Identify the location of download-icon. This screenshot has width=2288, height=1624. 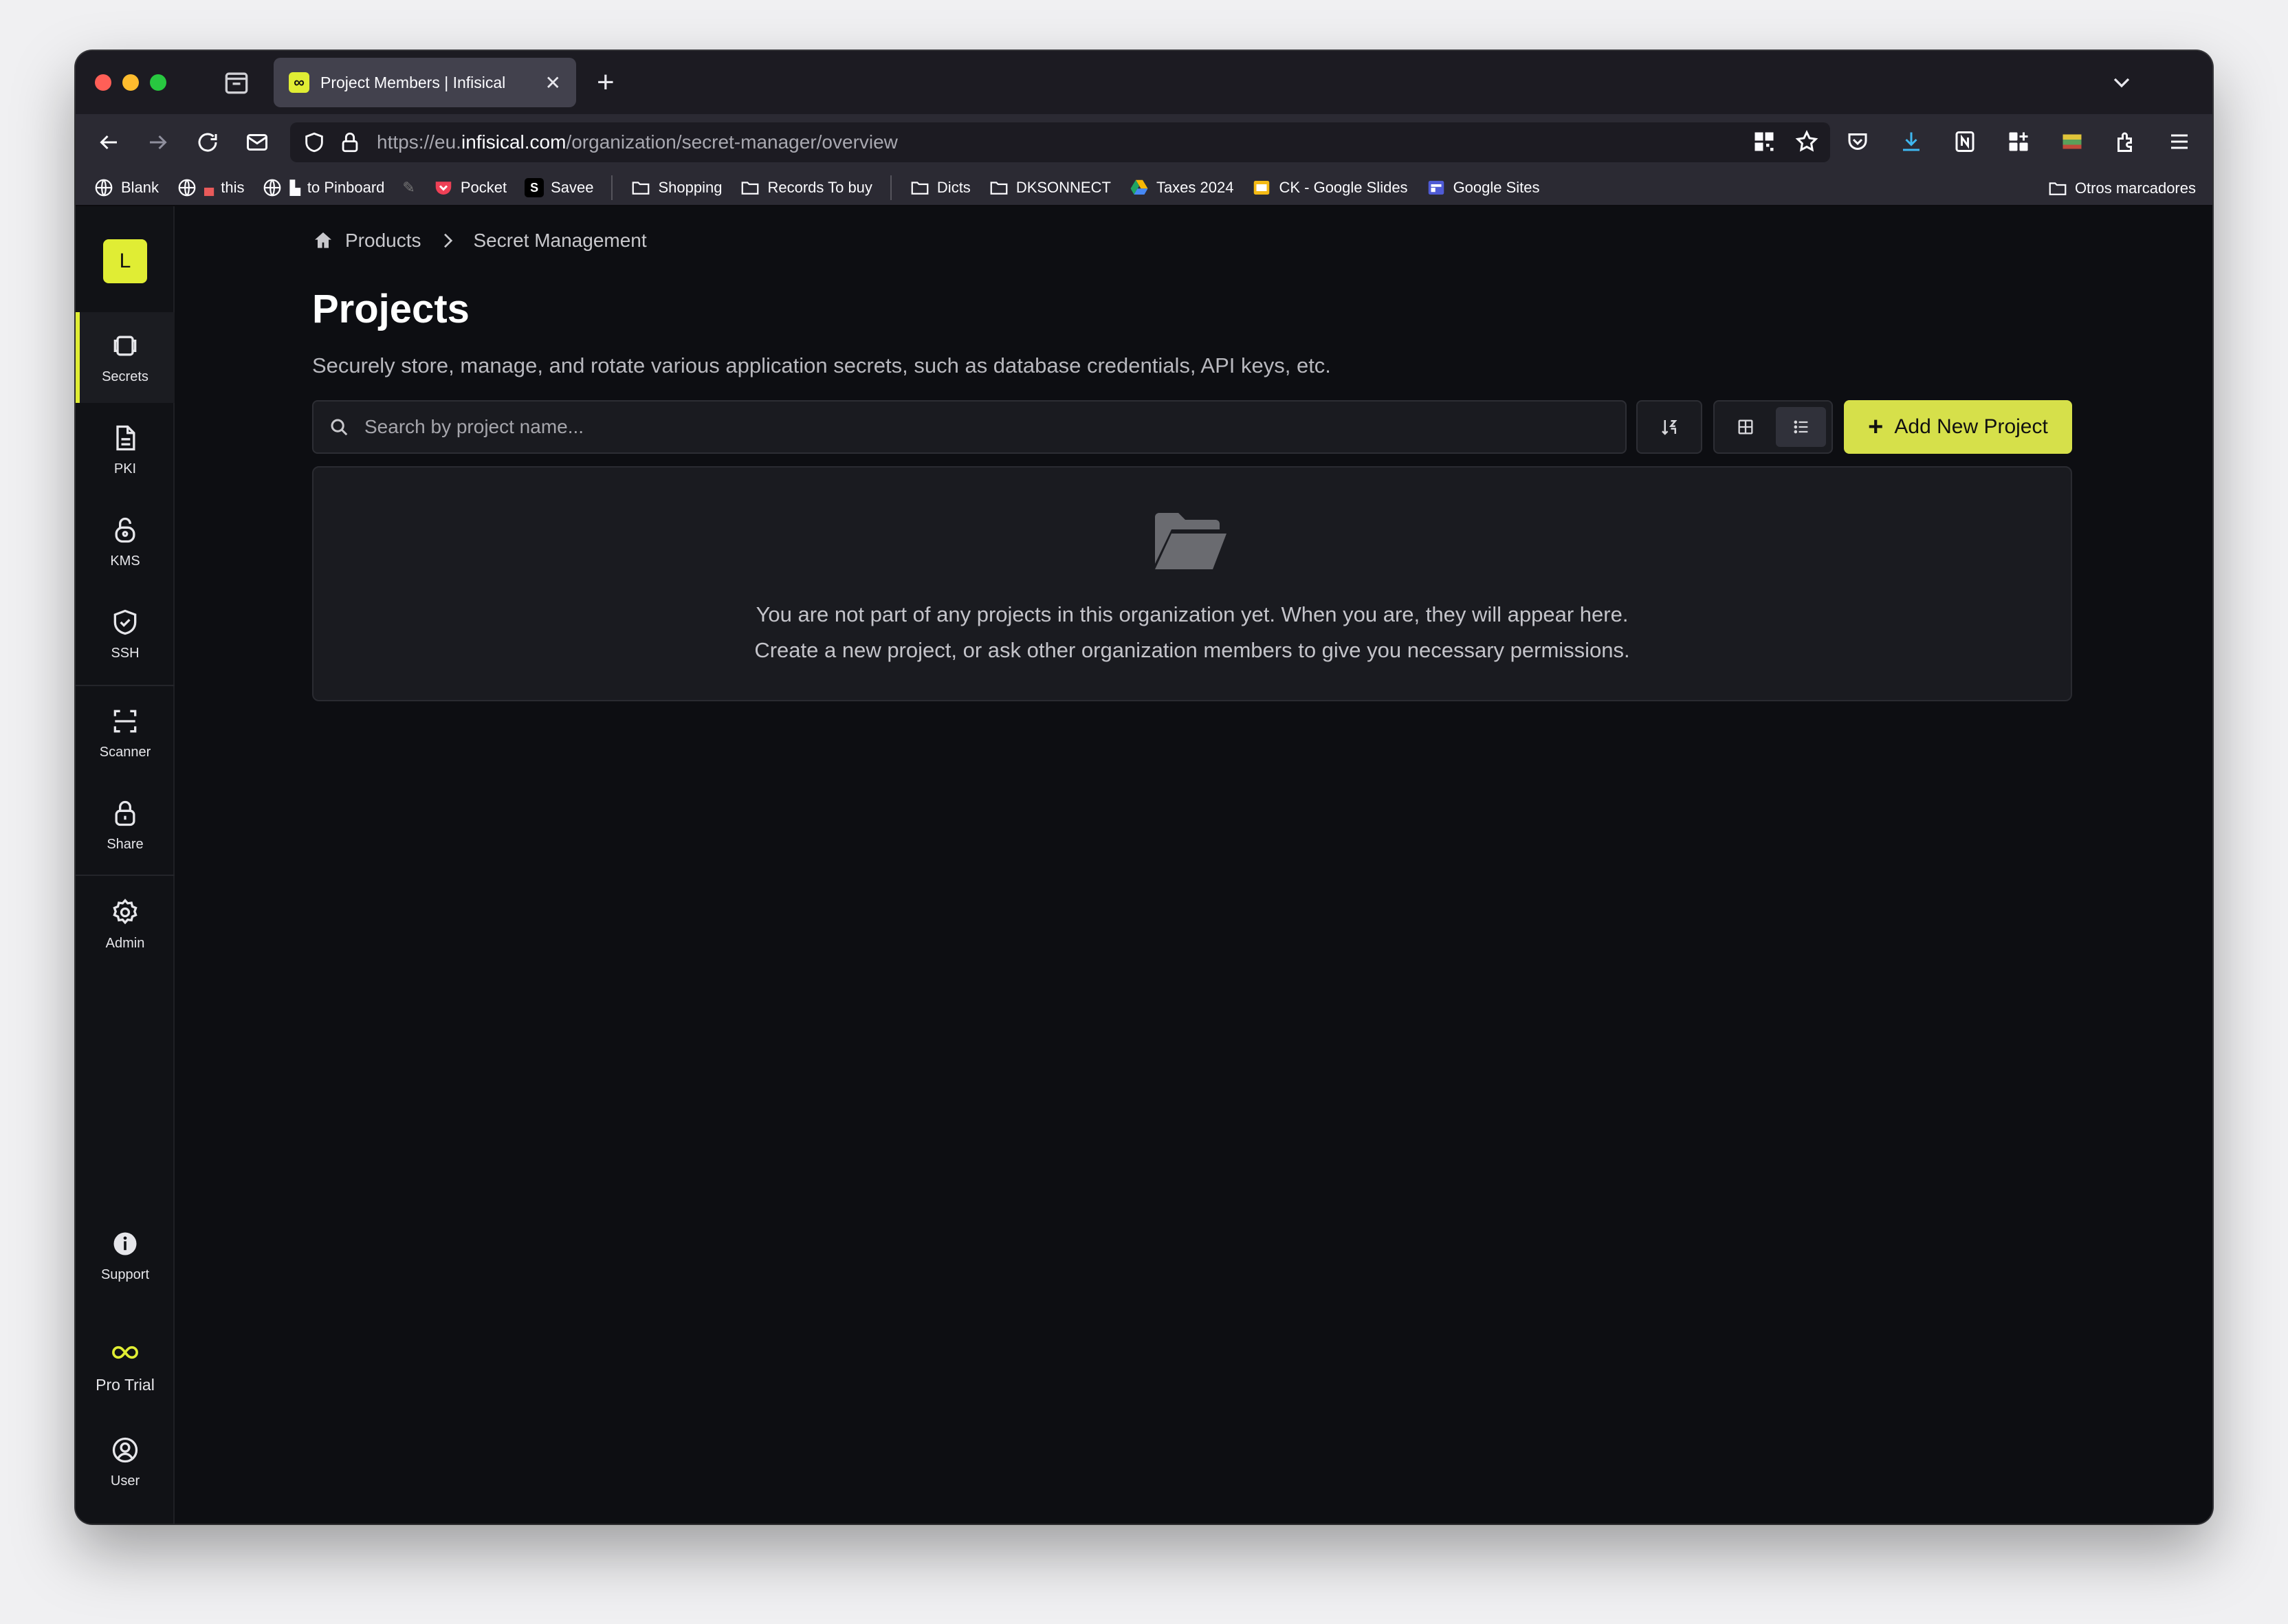
(1911, 142).